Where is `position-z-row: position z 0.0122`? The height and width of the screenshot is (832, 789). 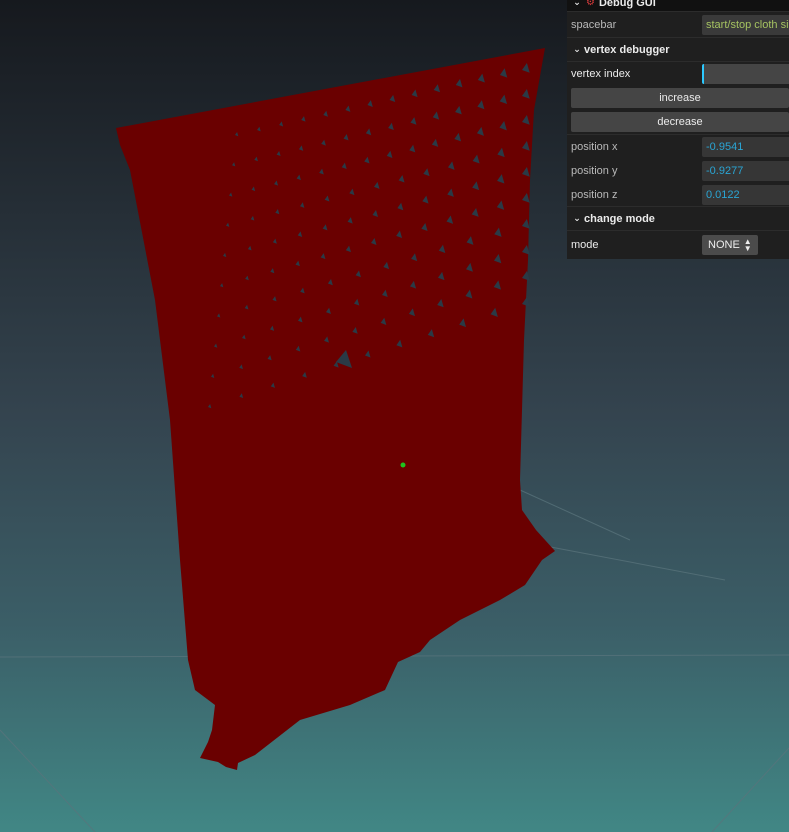 position-z-row: position z 0.0122 is located at coordinates (678, 195).